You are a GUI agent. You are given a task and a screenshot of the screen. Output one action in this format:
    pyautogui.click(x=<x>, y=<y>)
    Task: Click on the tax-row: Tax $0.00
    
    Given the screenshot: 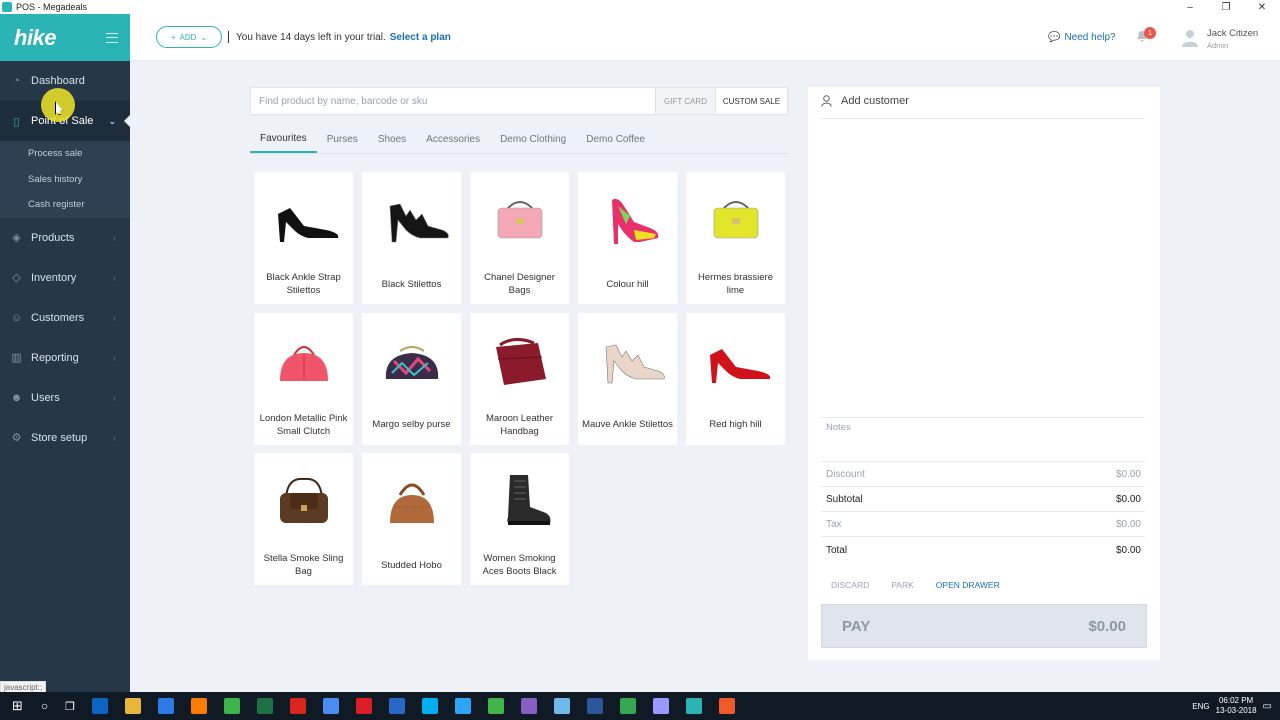 What is the action you would take?
    pyautogui.click(x=983, y=524)
    